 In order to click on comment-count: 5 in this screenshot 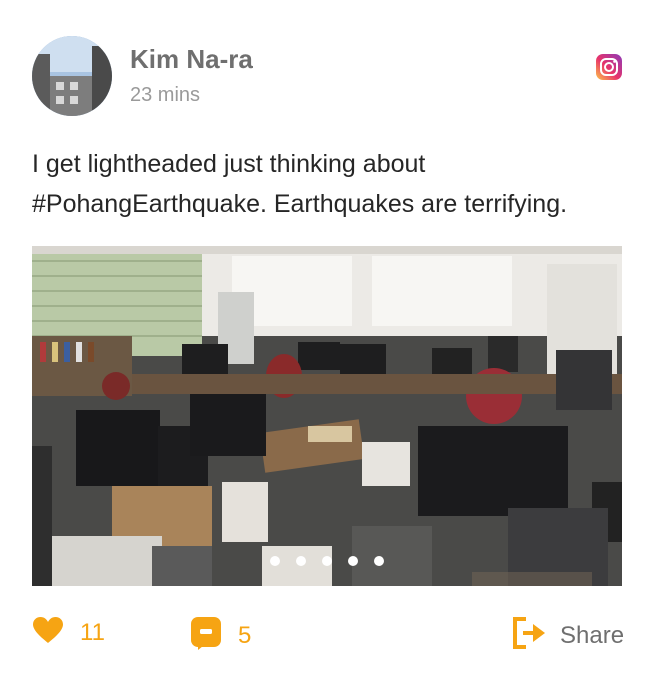, I will do `click(245, 635)`.